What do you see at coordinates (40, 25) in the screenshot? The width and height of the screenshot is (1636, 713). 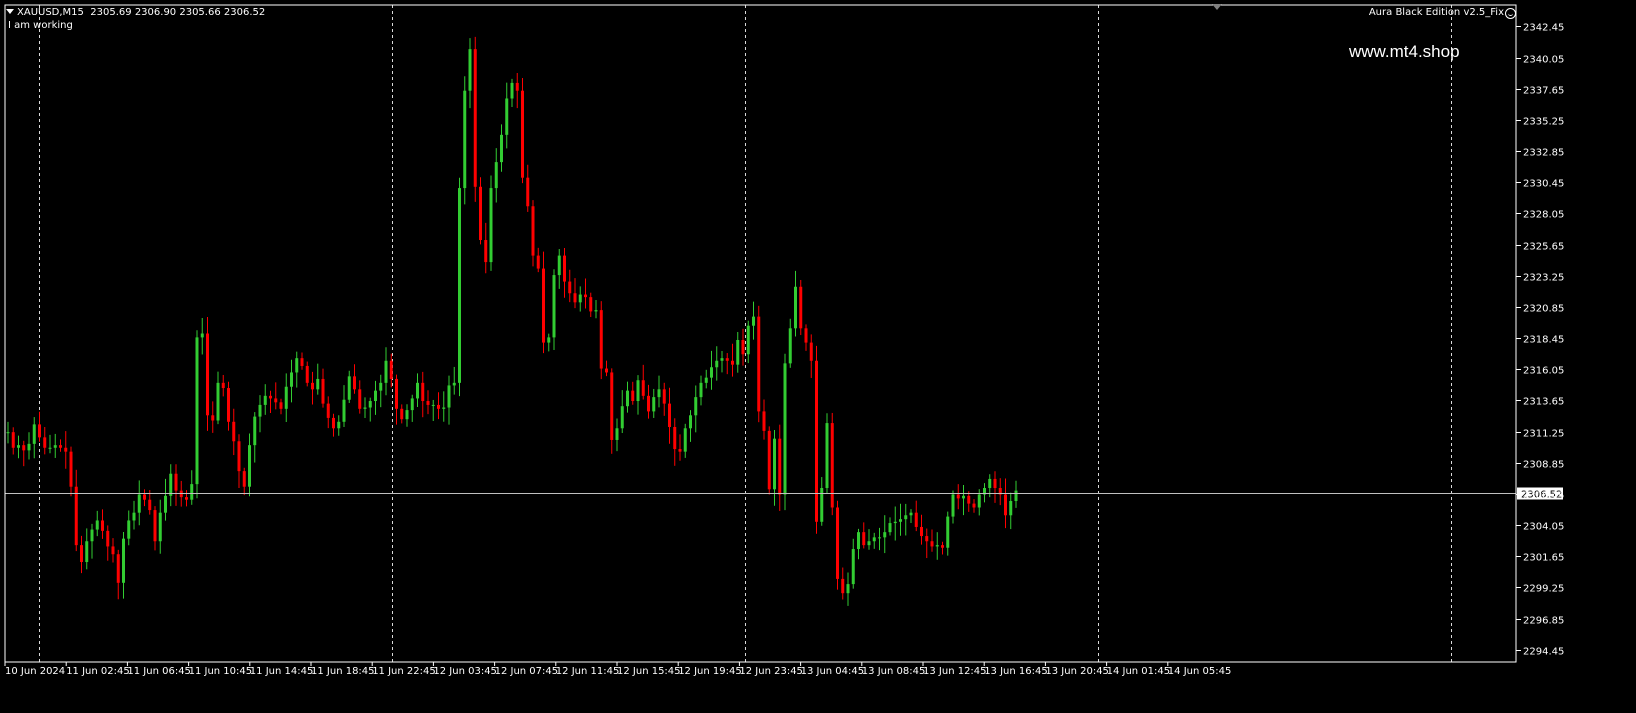 I see `status-text: I am working` at bounding box center [40, 25].